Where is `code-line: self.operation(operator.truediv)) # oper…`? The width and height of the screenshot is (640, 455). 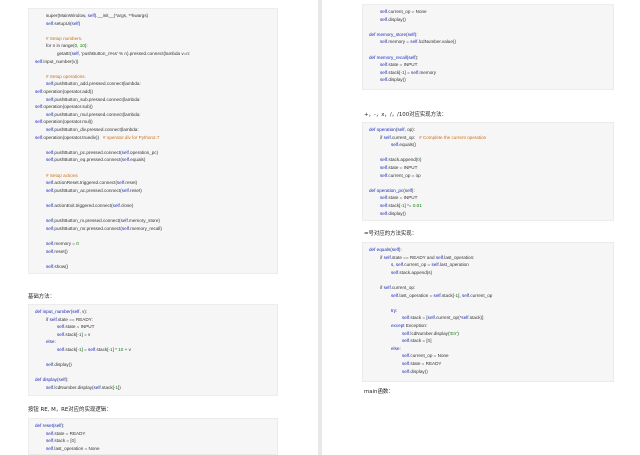 code-line: self.operation(operator.truediv)) # oper… is located at coordinates (97, 138).